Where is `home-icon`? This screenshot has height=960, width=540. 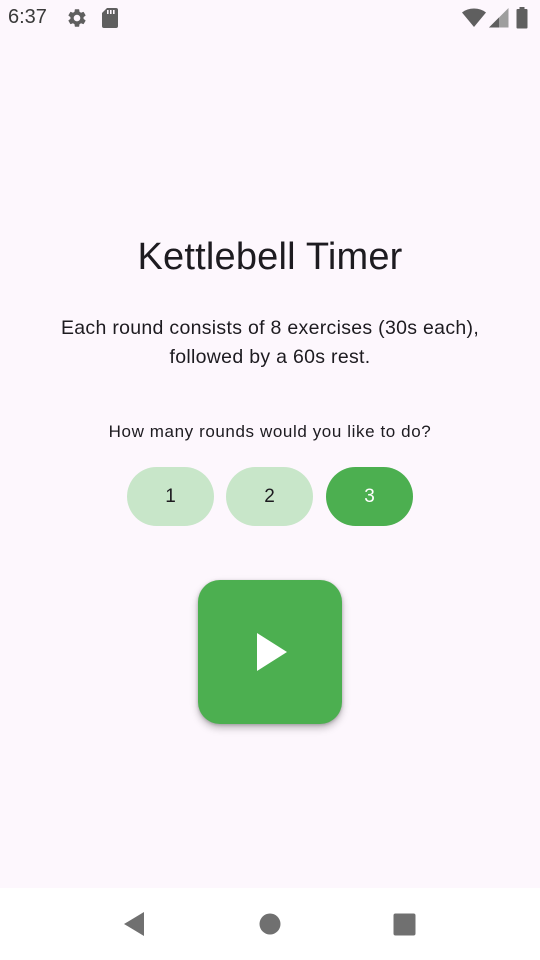 home-icon is located at coordinates (270, 924).